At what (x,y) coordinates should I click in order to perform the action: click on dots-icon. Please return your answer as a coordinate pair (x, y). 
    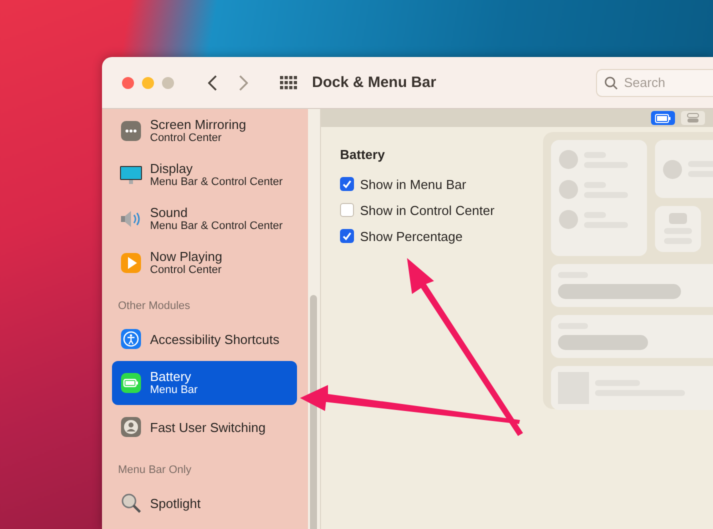
    Looking at the image, I should click on (131, 131).